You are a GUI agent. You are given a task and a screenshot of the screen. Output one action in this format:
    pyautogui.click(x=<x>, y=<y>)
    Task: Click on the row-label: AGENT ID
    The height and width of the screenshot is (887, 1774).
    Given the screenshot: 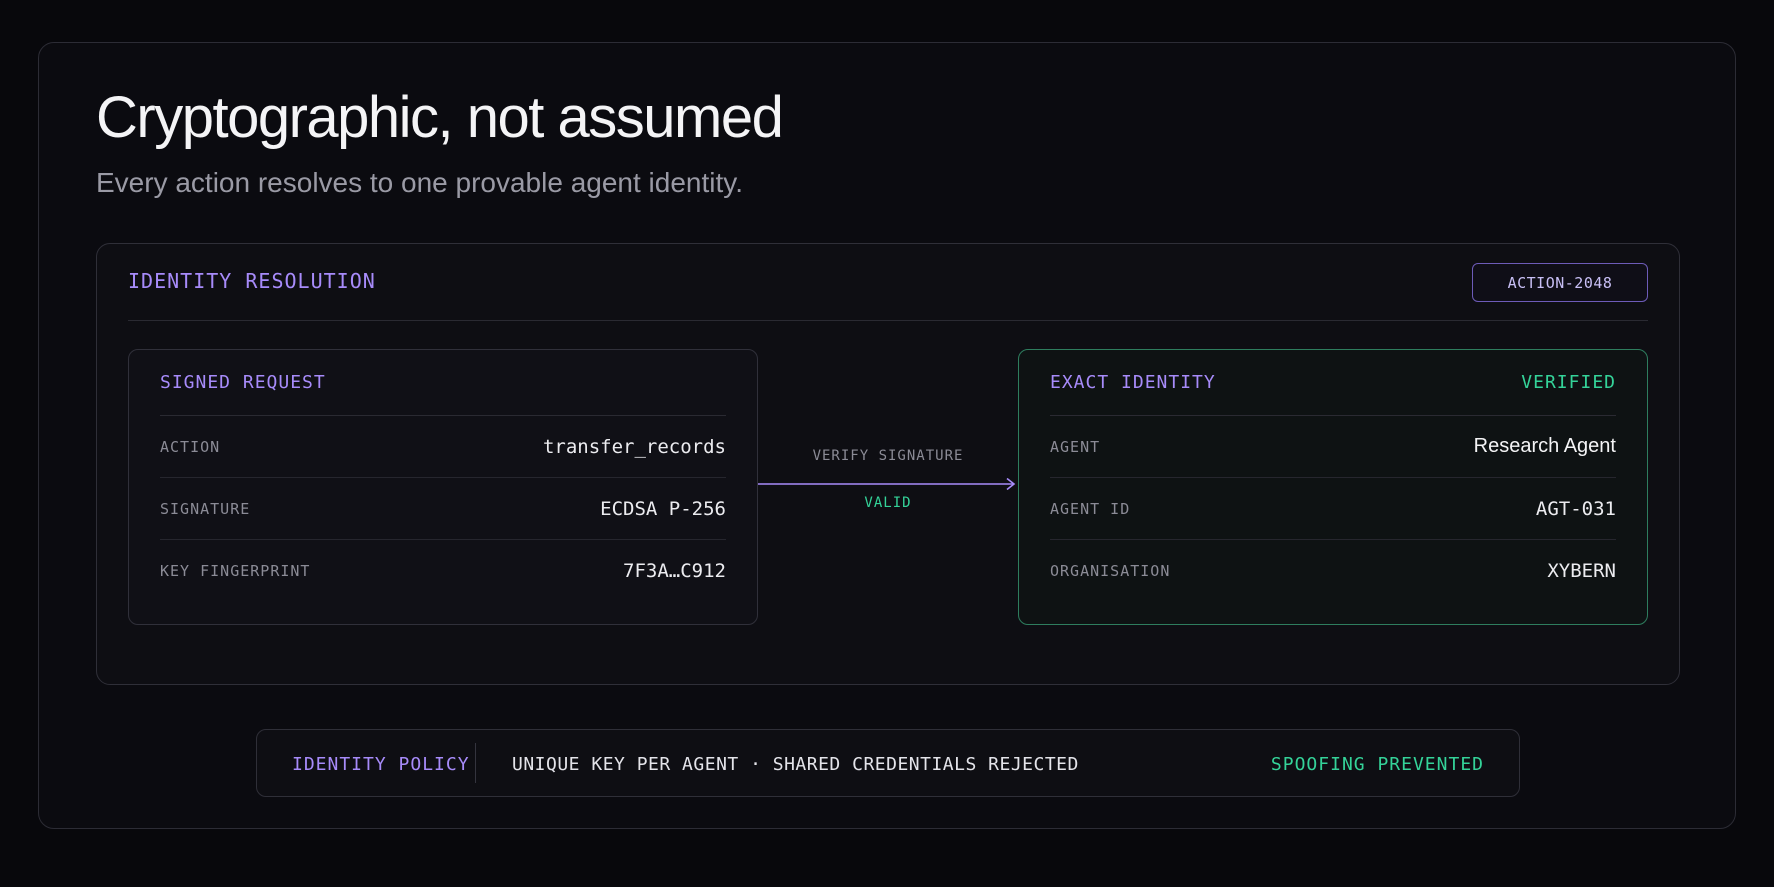 What is the action you would take?
    pyautogui.click(x=1090, y=508)
    